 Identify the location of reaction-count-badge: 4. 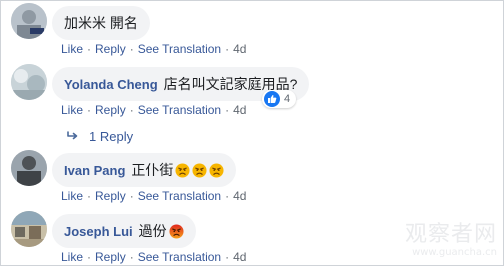
(279, 99).